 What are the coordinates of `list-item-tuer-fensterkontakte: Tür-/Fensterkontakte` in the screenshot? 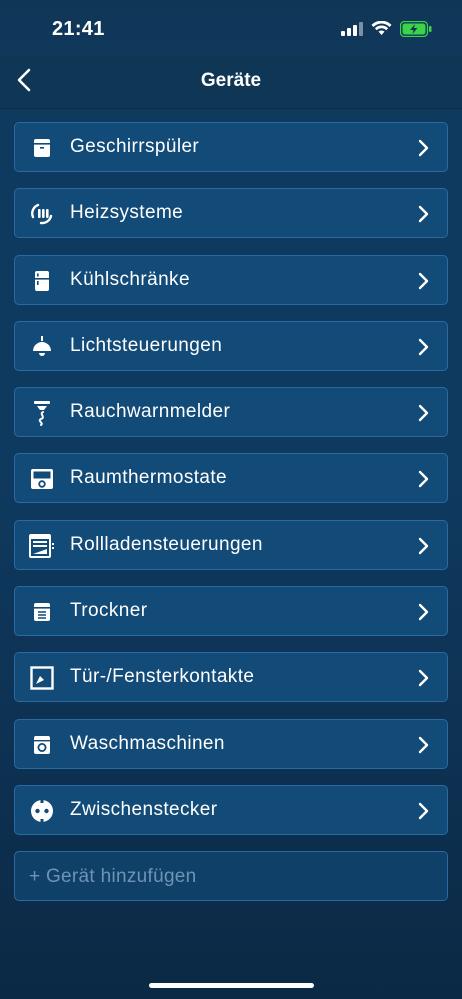 It's located at (231, 677).